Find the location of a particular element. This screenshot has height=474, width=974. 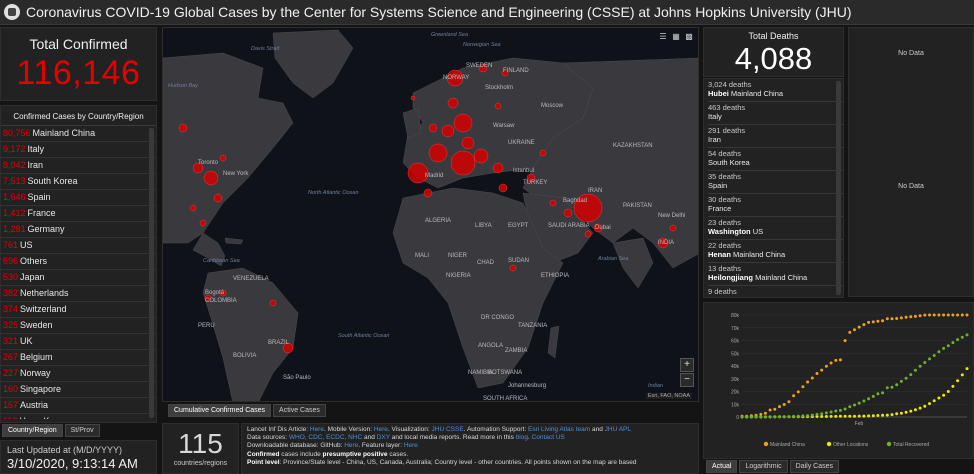

country-name: UK is located at coordinates (26, 341).